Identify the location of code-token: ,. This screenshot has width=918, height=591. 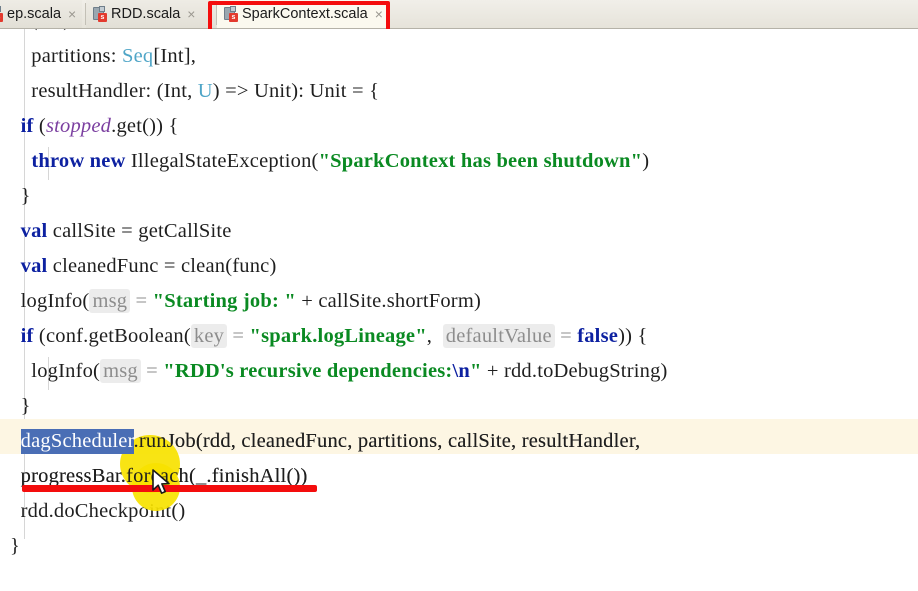
(434, 336).